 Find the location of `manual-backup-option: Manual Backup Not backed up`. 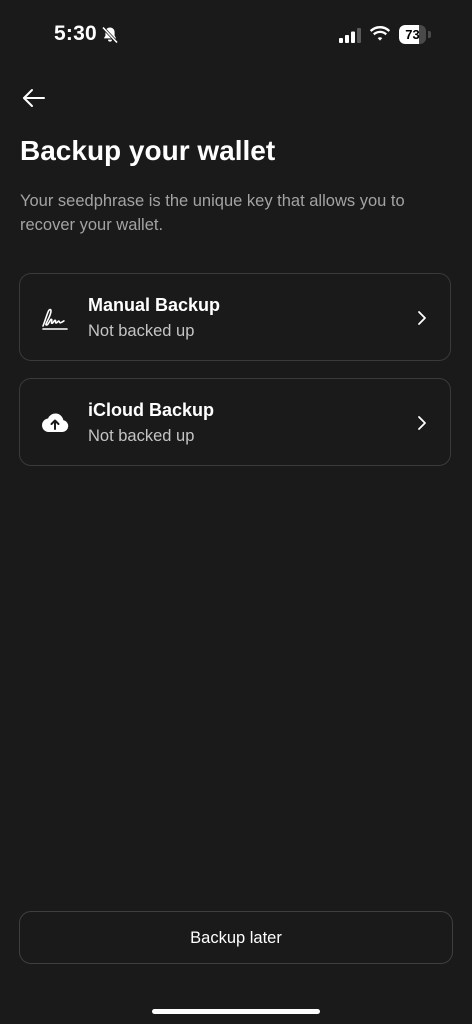

manual-backup-option: Manual Backup Not backed up is located at coordinates (235, 317).